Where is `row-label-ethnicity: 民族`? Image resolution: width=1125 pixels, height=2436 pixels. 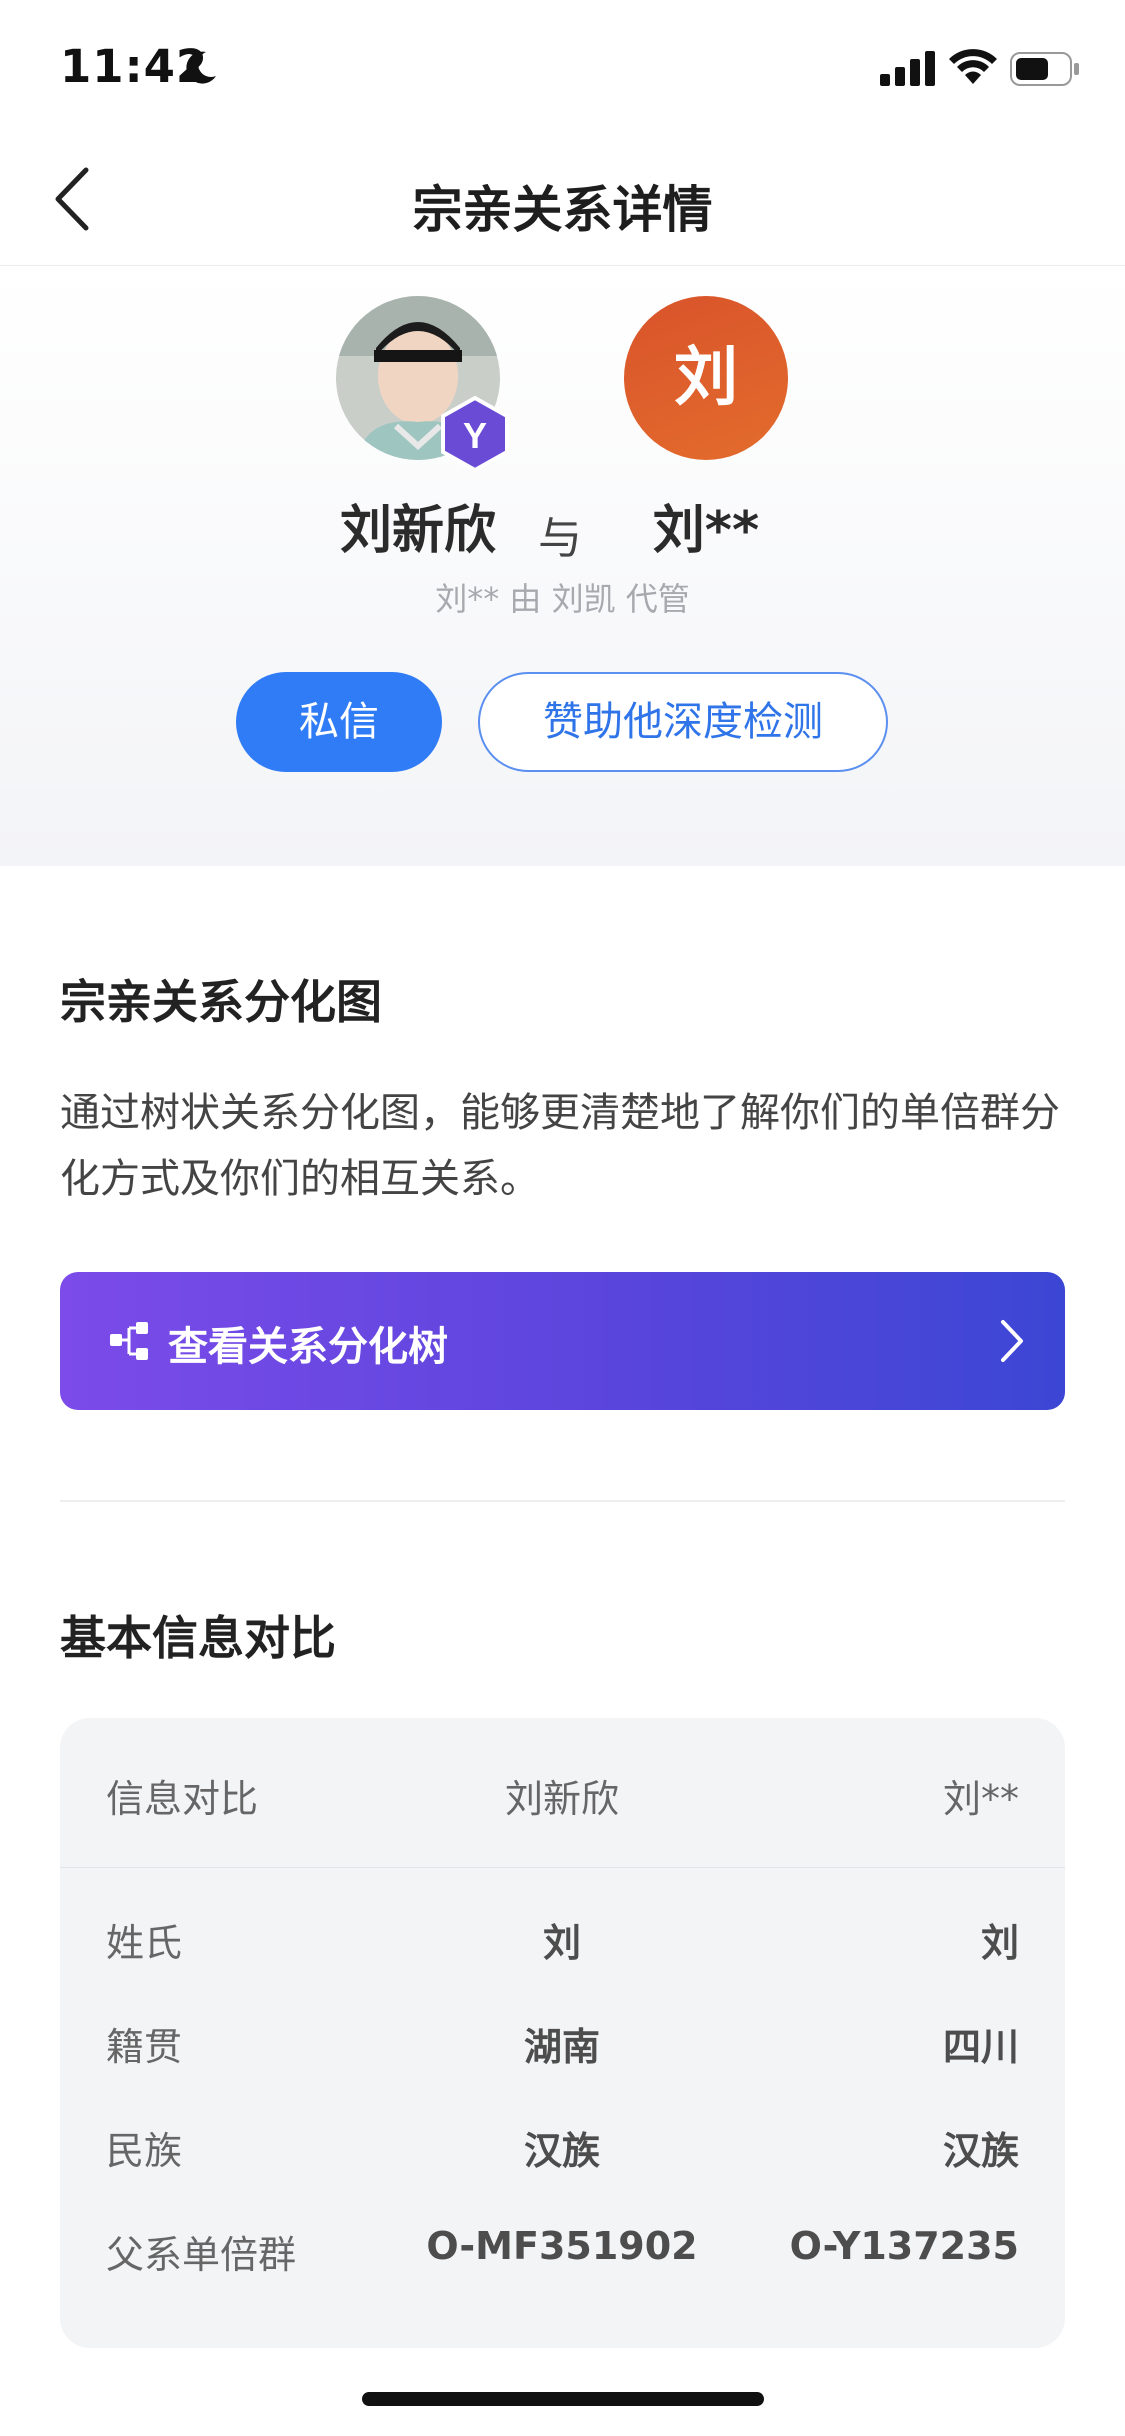
row-label-ethnicity: 民族 is located at coordinates (144, 2151).